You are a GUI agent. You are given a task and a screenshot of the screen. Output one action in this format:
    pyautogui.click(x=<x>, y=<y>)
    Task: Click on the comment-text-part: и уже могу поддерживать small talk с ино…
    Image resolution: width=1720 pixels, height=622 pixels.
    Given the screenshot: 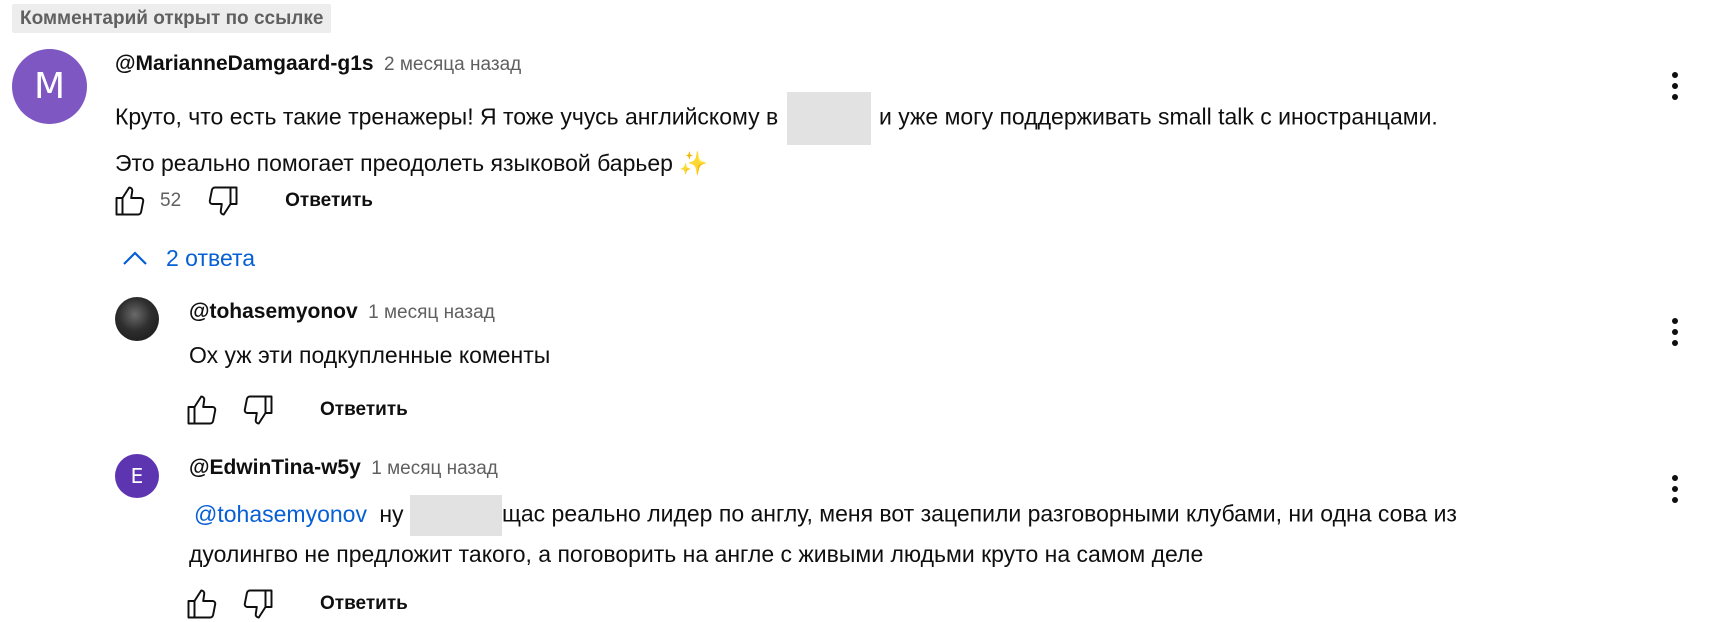 What is the action you would take?
    pyautogui.click(x=1158, y=116)
    